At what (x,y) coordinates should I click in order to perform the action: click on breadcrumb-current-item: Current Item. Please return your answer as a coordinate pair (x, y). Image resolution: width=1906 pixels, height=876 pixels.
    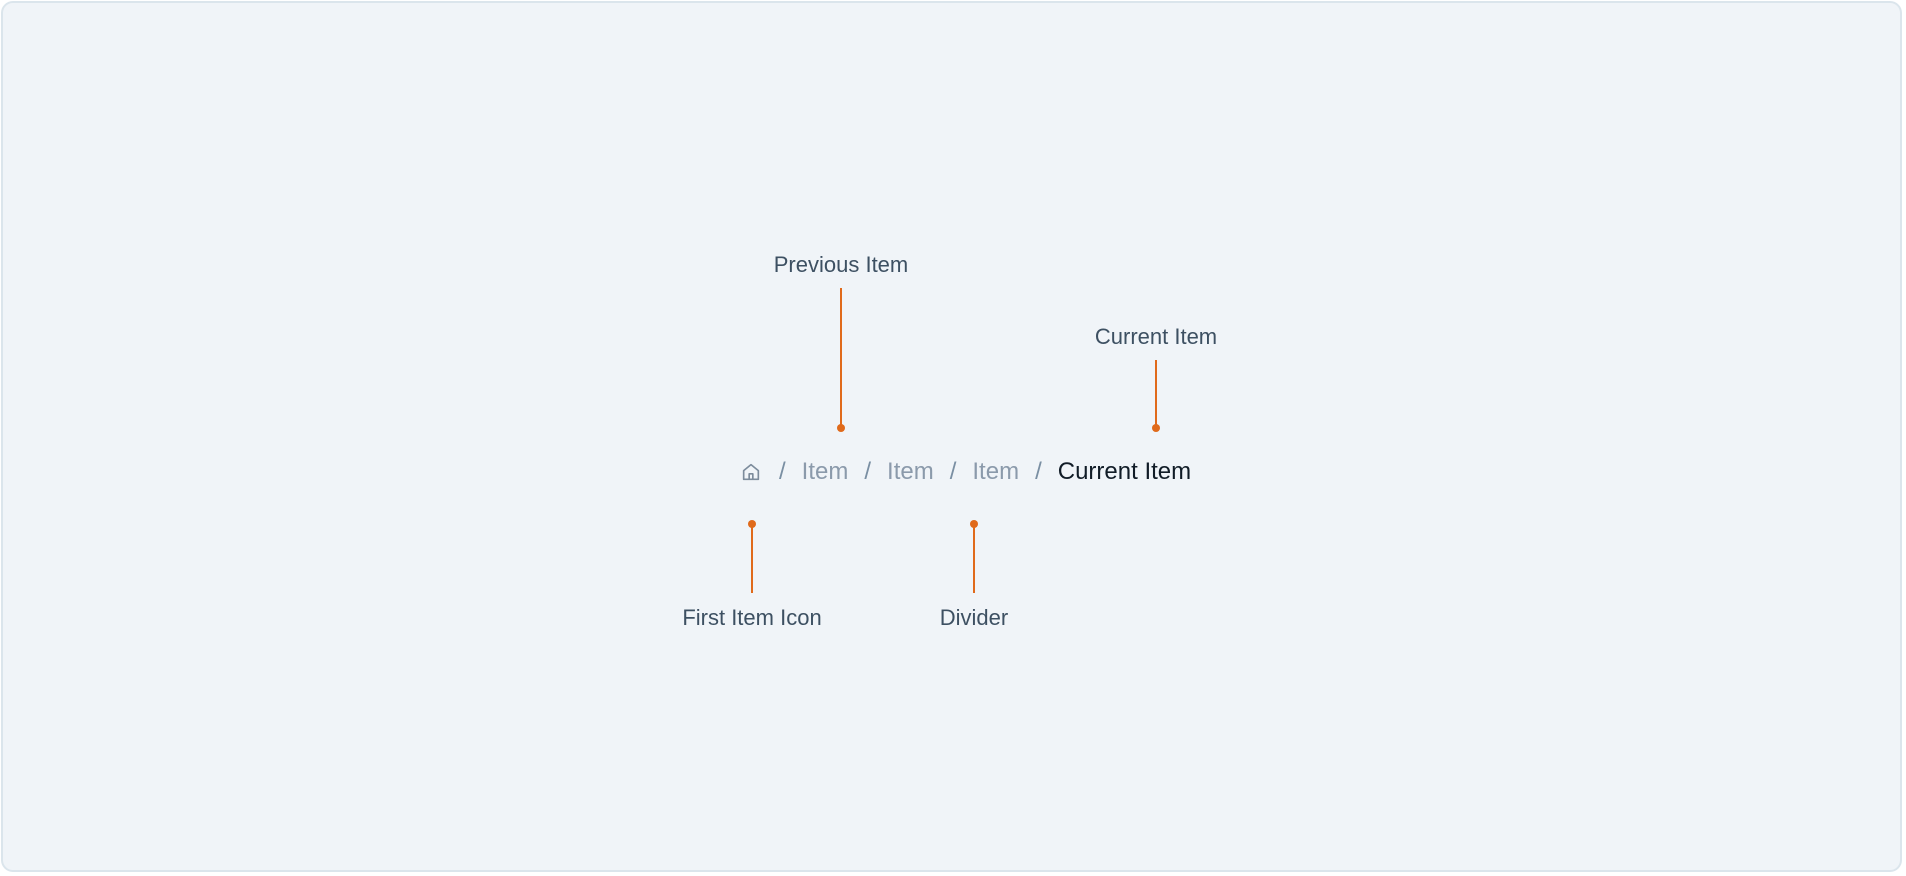
    Looking at the image, I should click on (1124, 471).